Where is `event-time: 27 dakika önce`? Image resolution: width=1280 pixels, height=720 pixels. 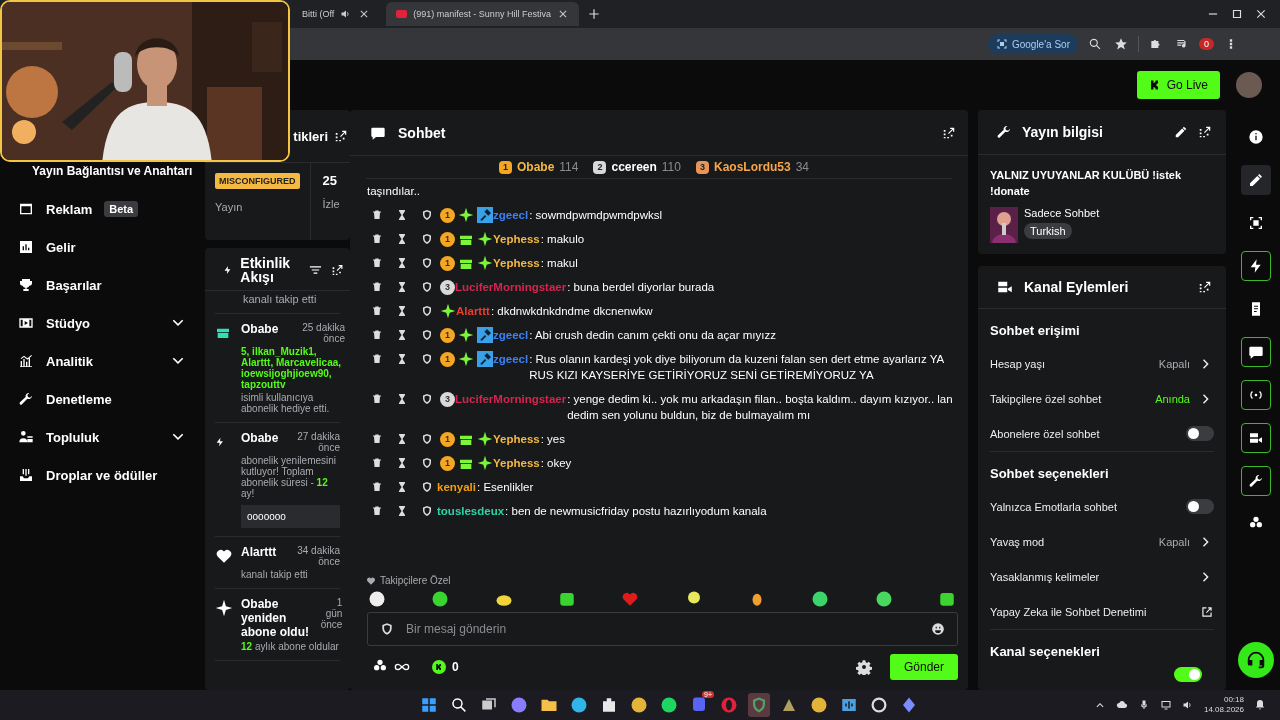
event-time: 27 dakika önce is located at coordinates (318, 442).